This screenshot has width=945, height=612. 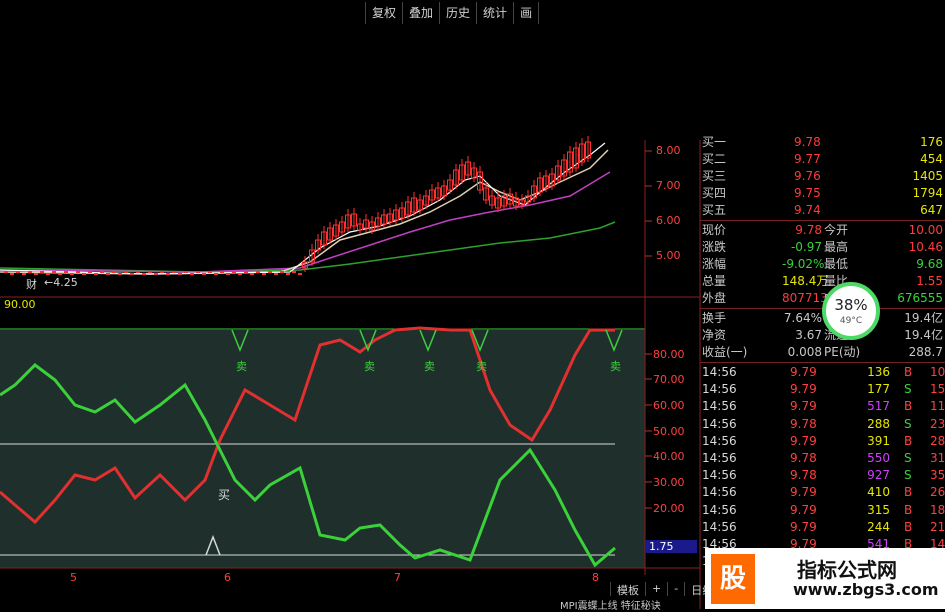 What do you see at coordinates (823, 475) in the screenshot?
I see `tick-row: 14:56 9.78 927 S 35` at bounding box center [823, 475].